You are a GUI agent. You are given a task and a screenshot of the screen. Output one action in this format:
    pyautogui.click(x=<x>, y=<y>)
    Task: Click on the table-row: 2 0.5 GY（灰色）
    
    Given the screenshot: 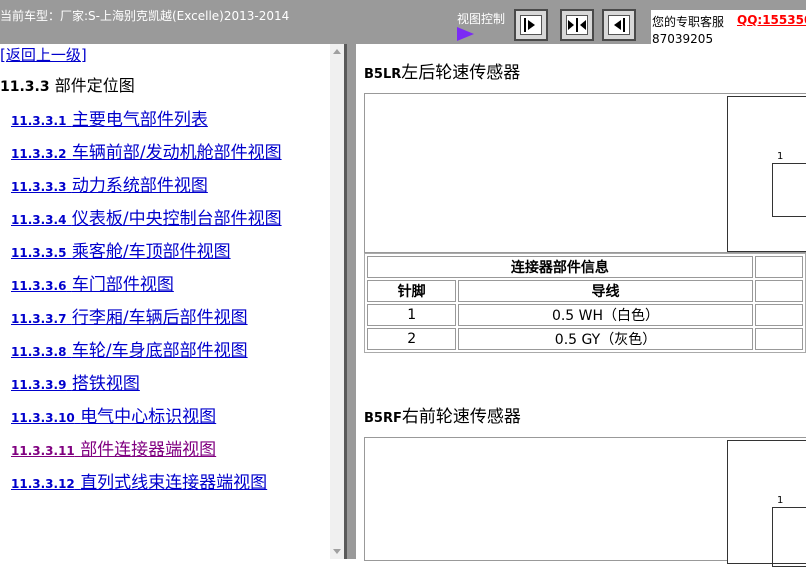 What is the action you would take?
    pyautogui.click(x=585, y=339)
    